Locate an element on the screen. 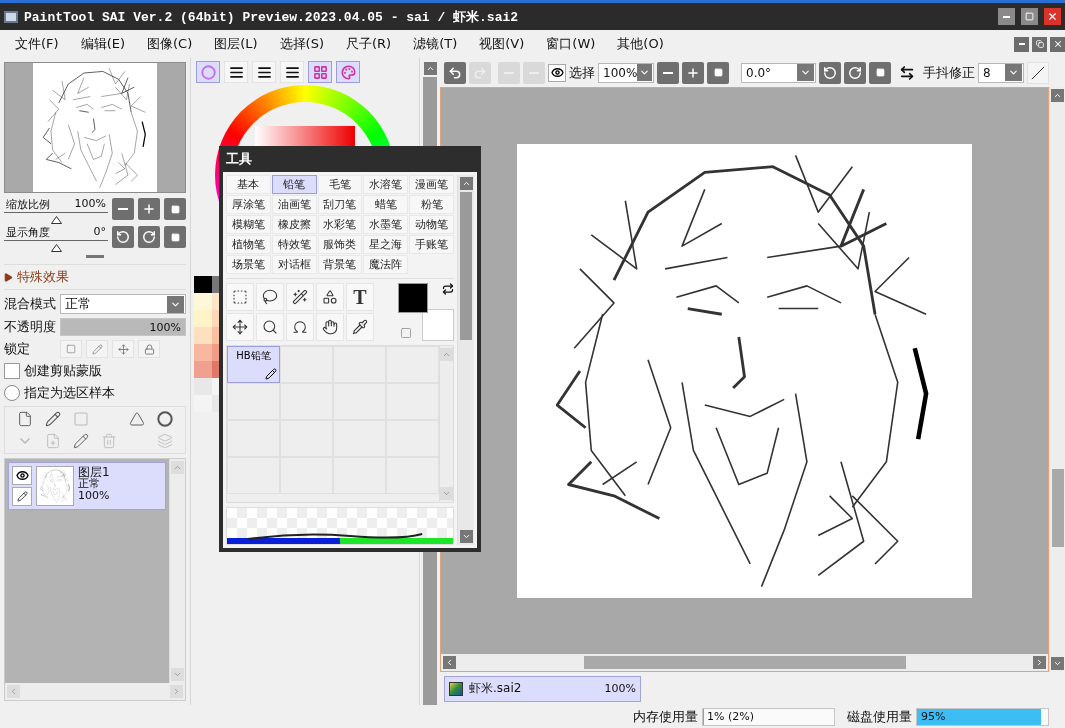  section-header: 特殊效果 is located at coordinates (43, 277).